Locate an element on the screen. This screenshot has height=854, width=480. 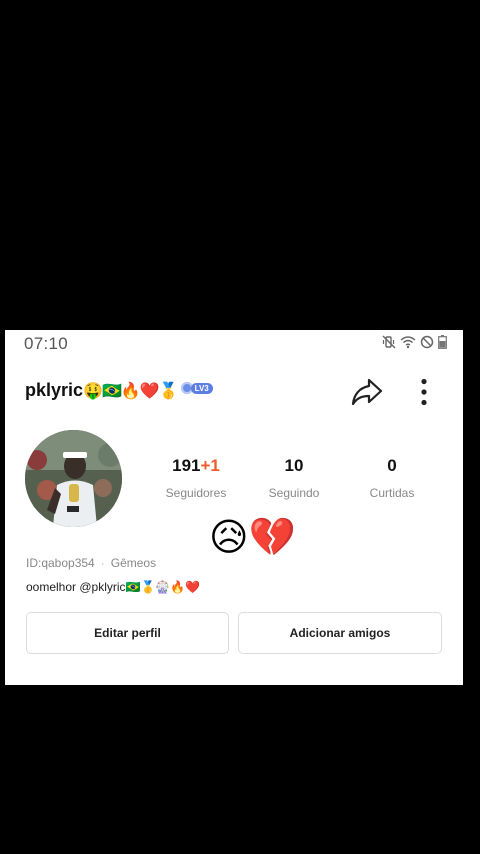
followers-label: Seguidores is located at coordinates (196, 493).